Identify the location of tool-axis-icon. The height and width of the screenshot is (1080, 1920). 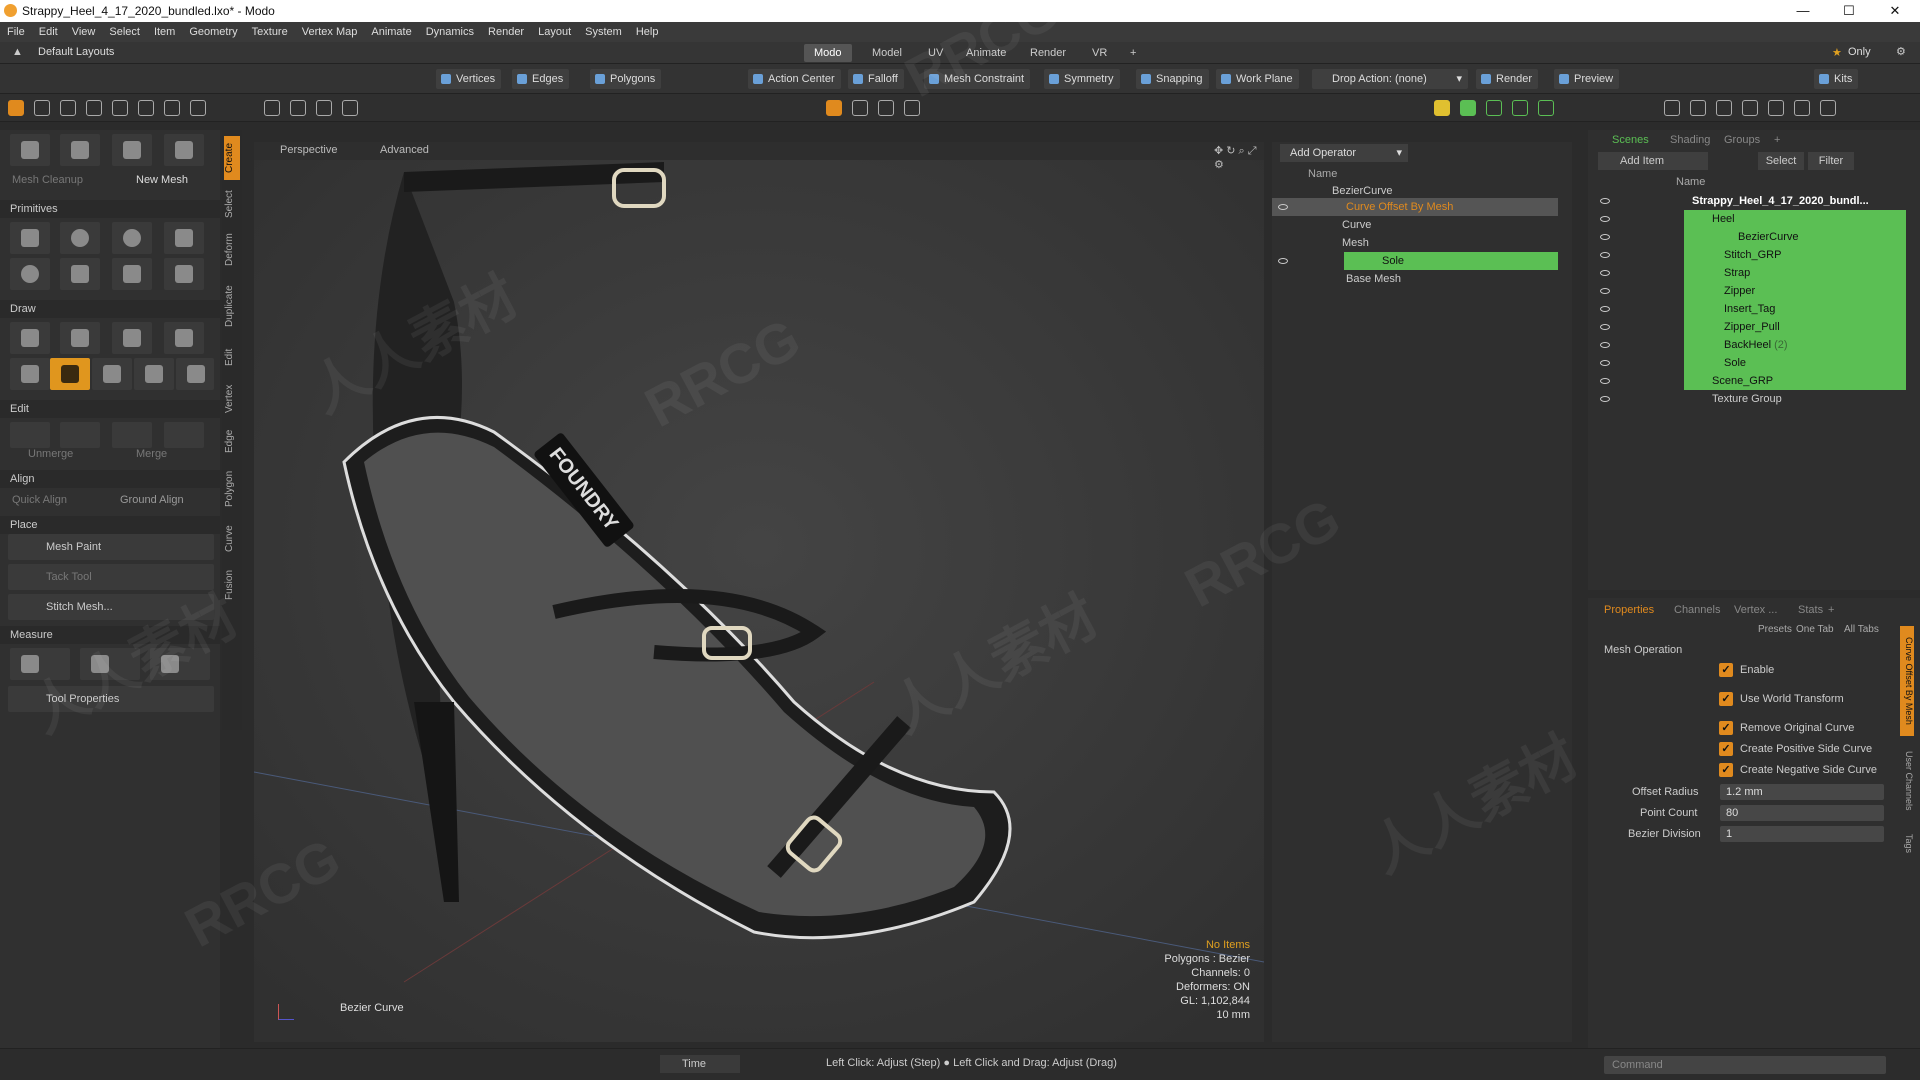
(80, 150).